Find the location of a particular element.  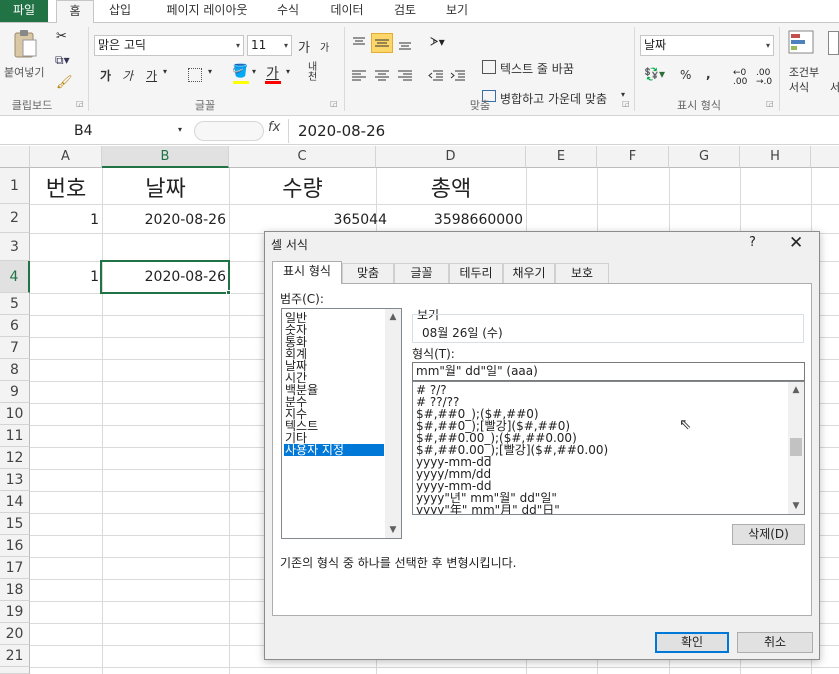

font-launcher-icon: ◲ is located at coordinates (334, 103).